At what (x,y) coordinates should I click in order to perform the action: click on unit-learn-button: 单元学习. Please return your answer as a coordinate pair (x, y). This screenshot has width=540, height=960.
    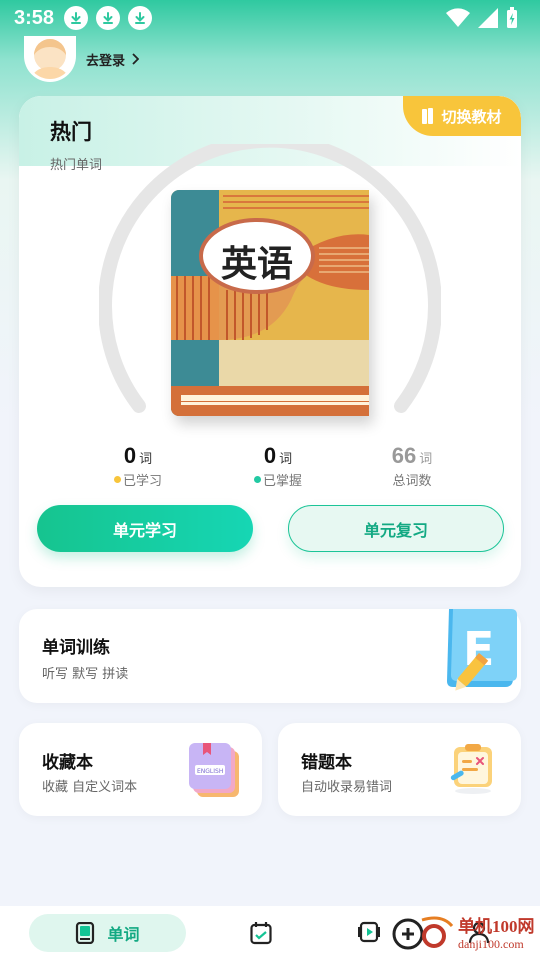
    Looking at the image, I should click on (145, 528).